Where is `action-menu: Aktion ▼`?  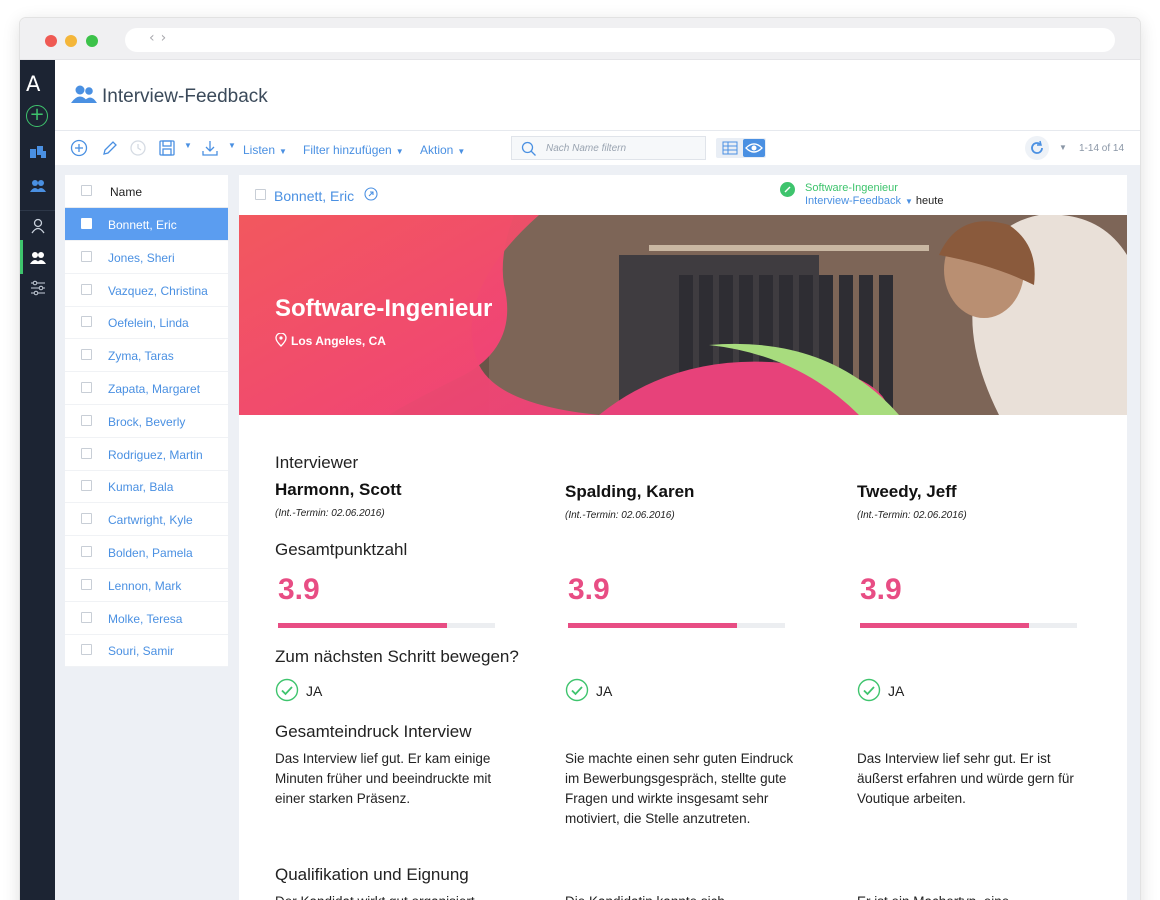 action-menu: Aktion ▼ is located at coordinates (442, 150).